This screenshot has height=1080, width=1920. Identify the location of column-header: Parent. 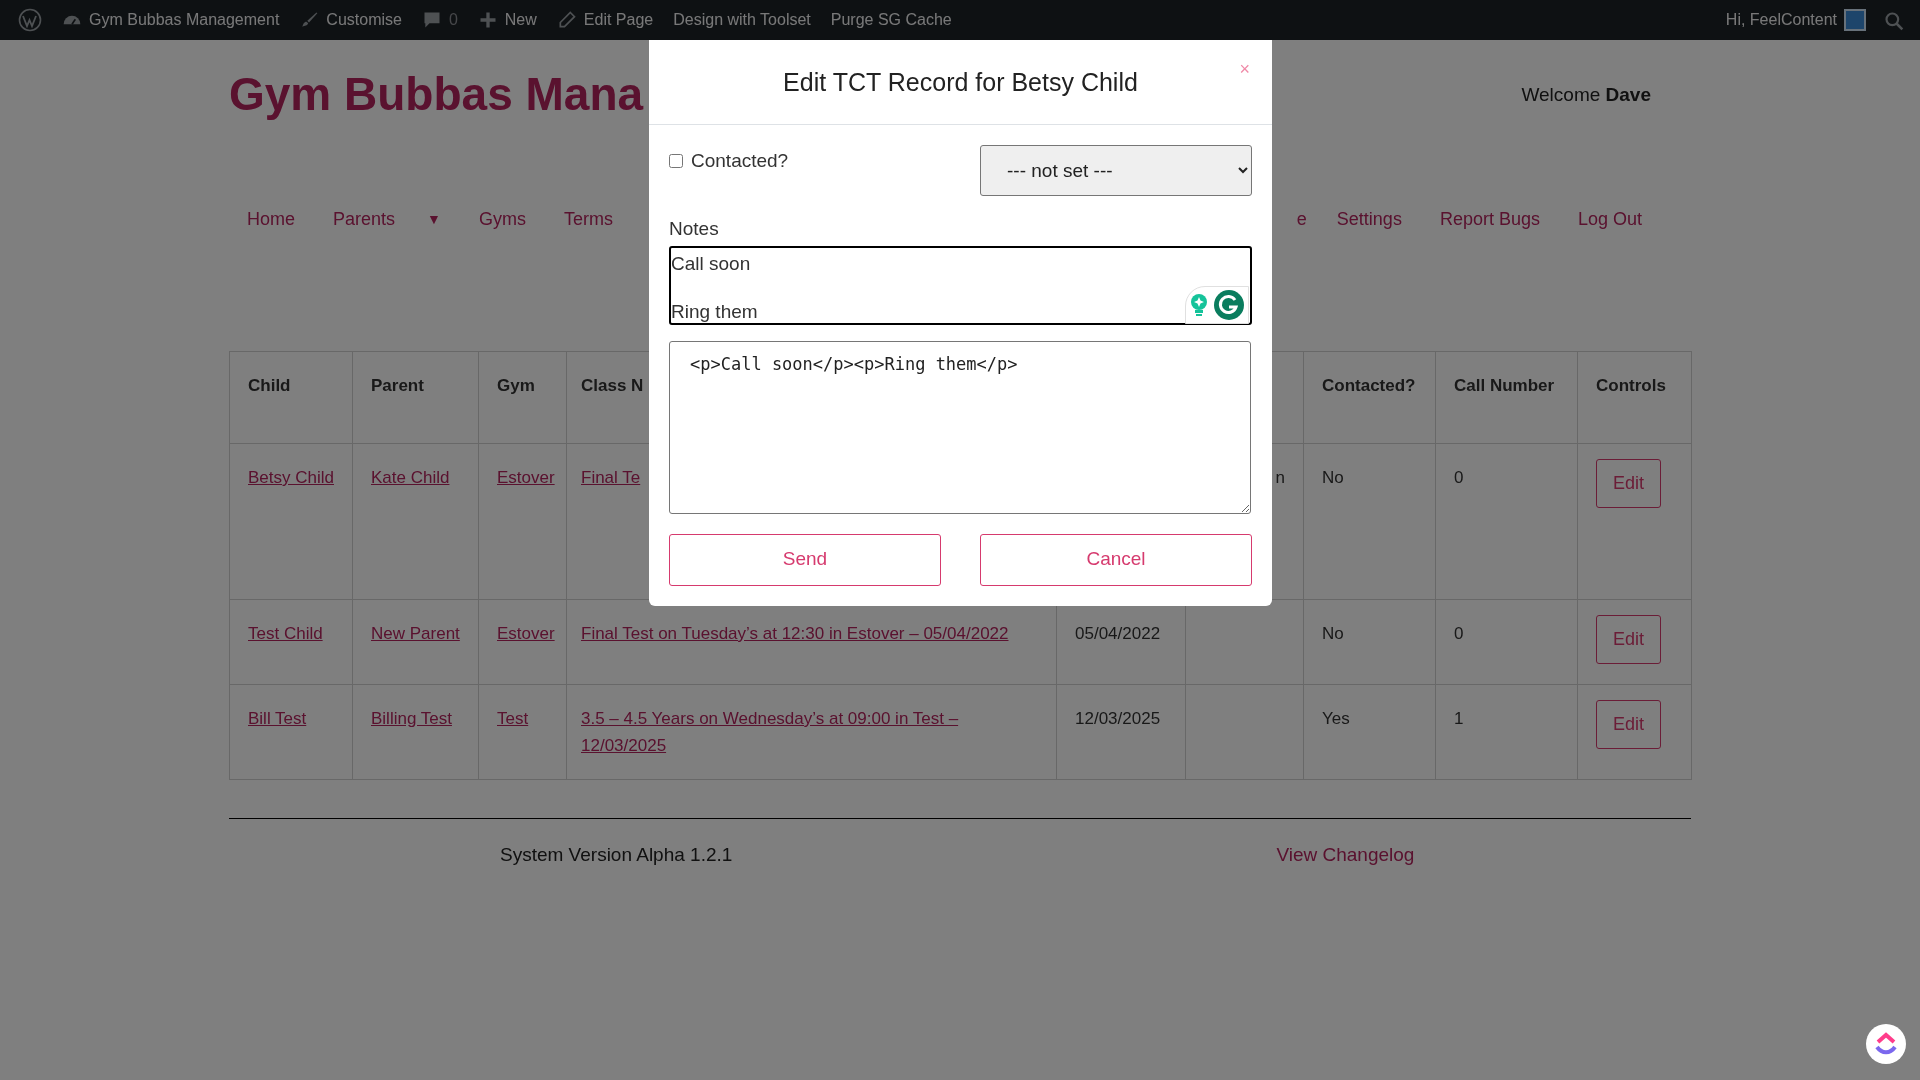
(397, 385).